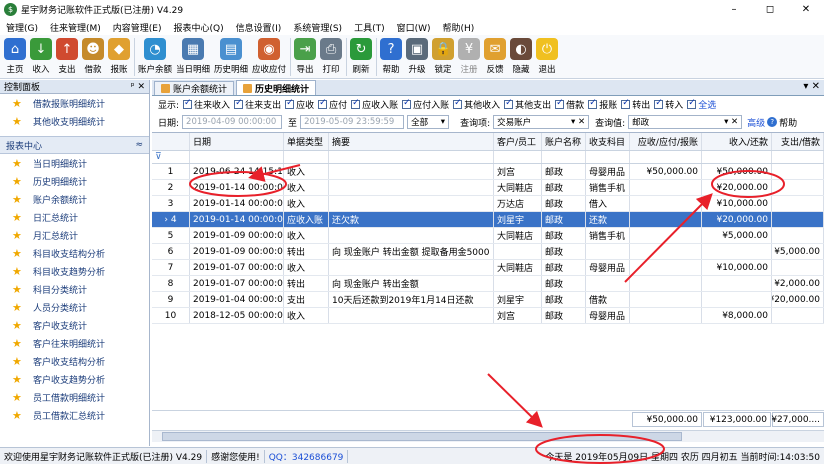  Describe the element at coordinates (798, 141) in the screenshot. I see `column-header: 支出/借款` at that location.